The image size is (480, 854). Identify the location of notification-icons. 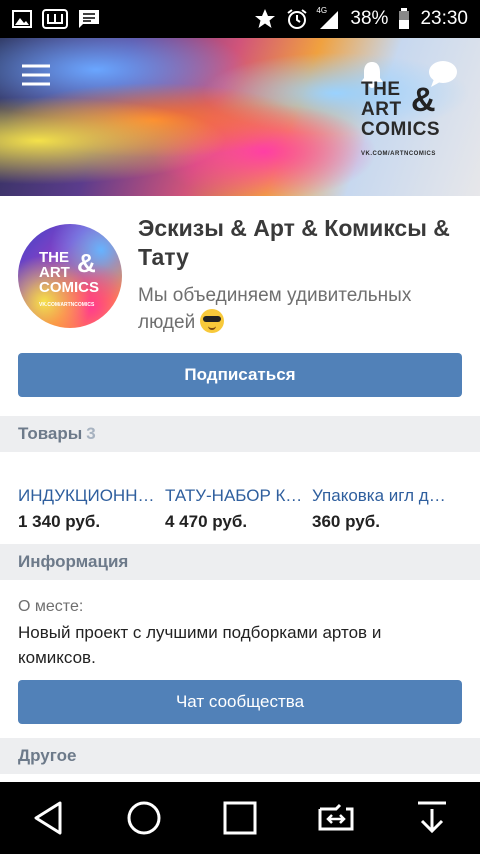
(56, 19).